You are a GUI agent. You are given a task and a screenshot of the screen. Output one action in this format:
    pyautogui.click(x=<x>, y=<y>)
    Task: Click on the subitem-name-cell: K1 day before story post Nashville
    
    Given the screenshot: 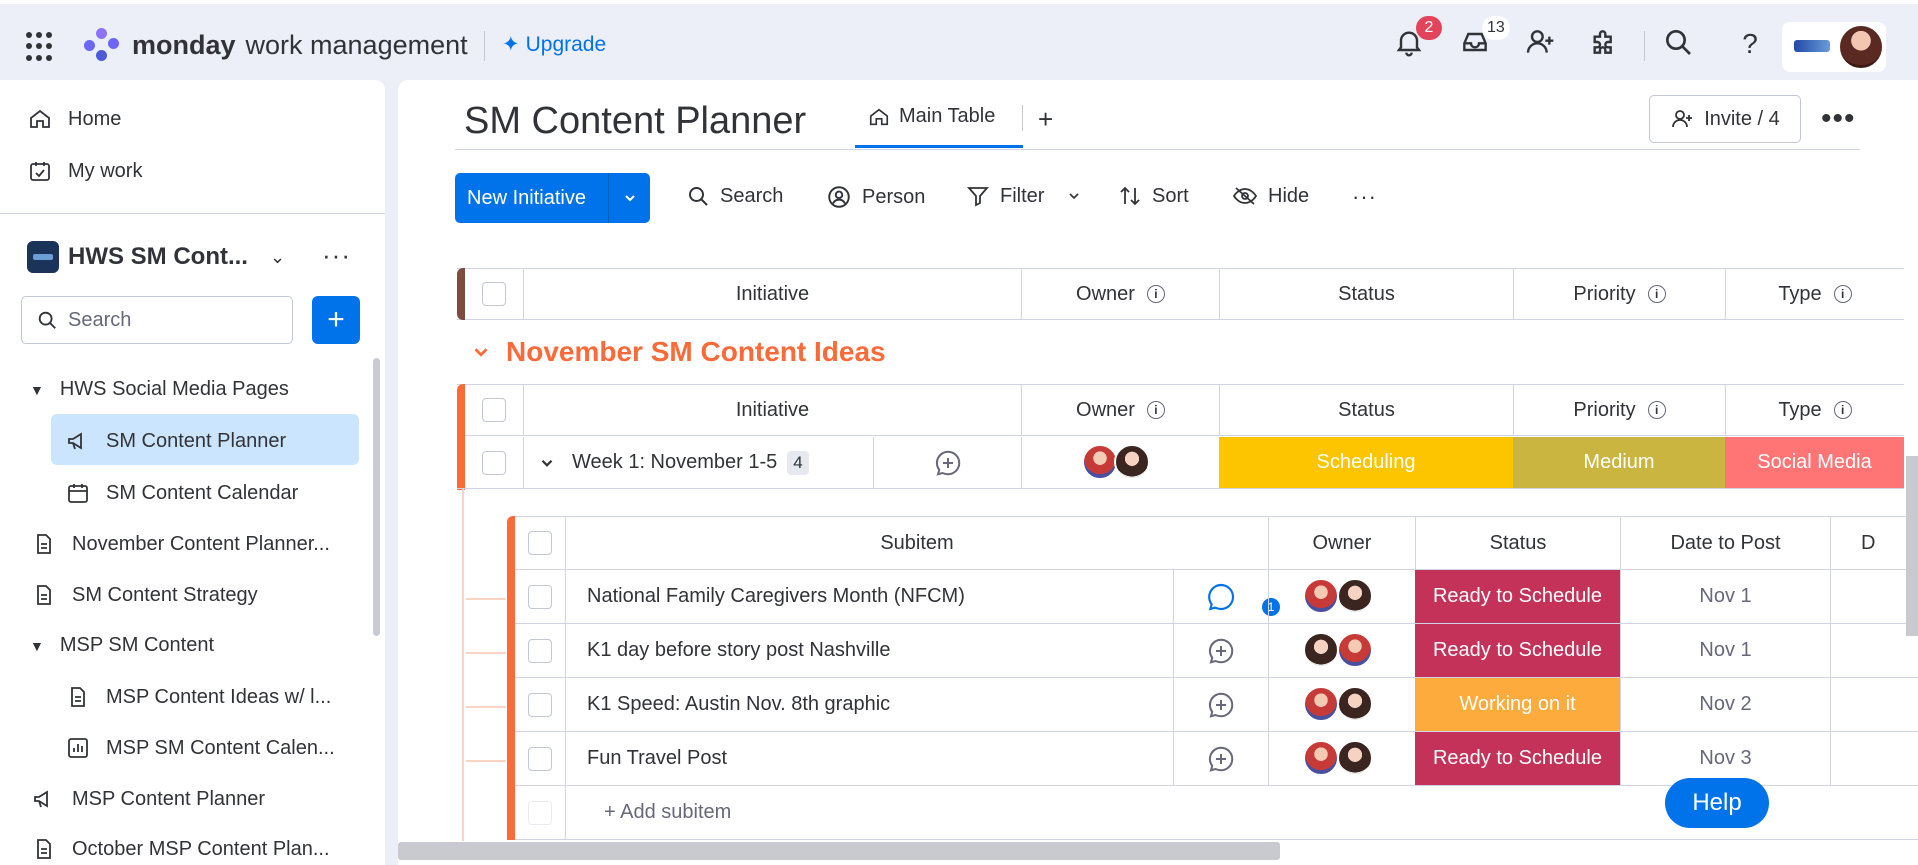 What is the action you would take?
    pyautogui.click(x=869, y=650)
    